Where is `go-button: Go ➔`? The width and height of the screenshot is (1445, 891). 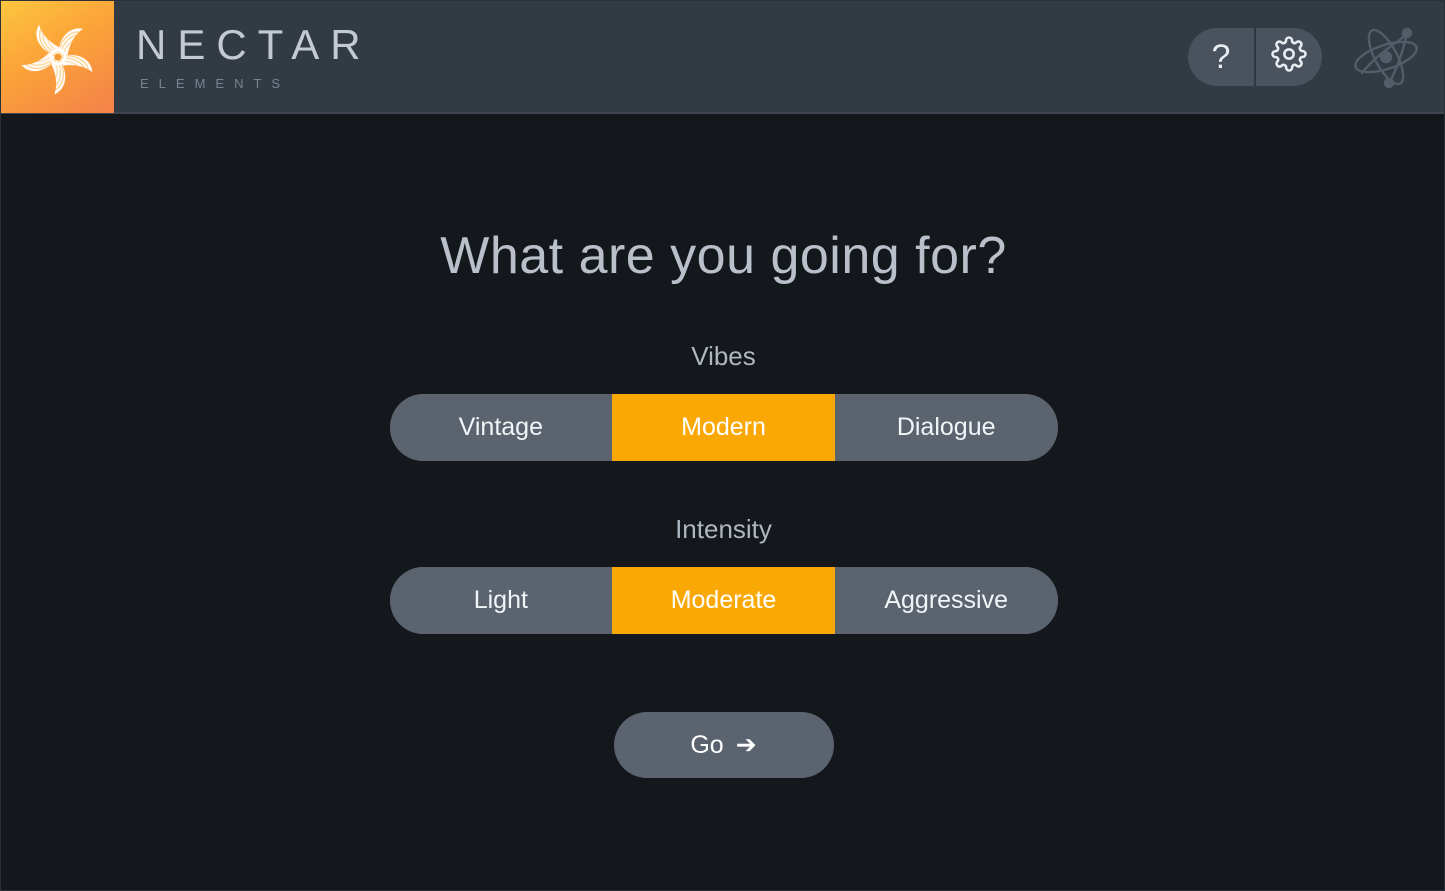 go-button: Go ➔ is located at coordinates (723, 745).